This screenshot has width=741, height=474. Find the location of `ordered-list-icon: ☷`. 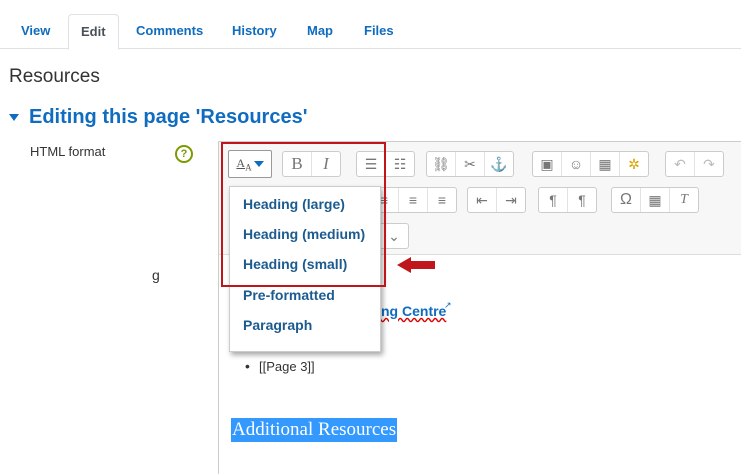

ordered-list-icon: ☷ is located at coordinates (400, 164).